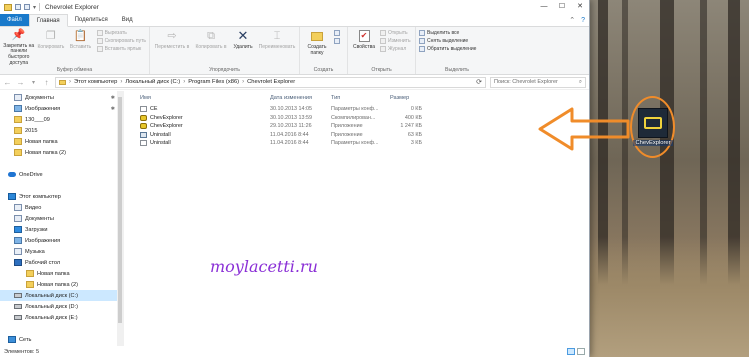 The height and width of the screenshot is (357, 749). I want to click on tab-file: Файл, so click(14, 20).